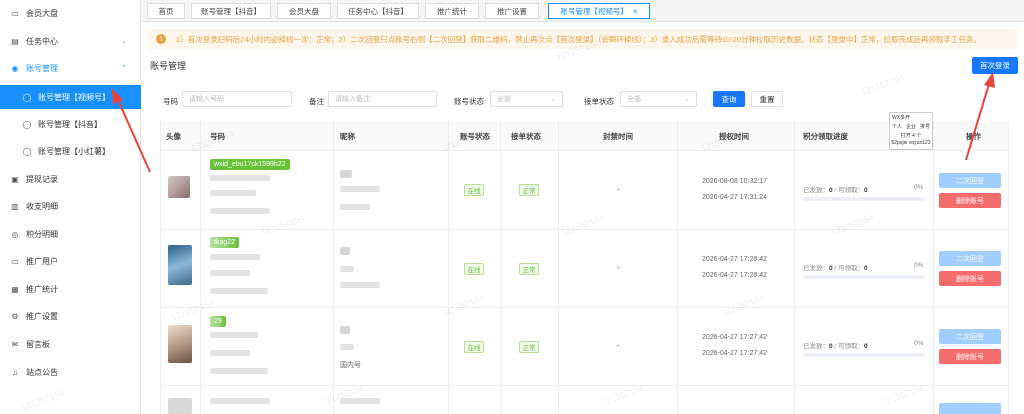  What do you see at coordinates (70, 289) in the screenshot?
I see `sidebar-item-promotion-stats: ▦ 推广统计` at bounding box center [70, 289].